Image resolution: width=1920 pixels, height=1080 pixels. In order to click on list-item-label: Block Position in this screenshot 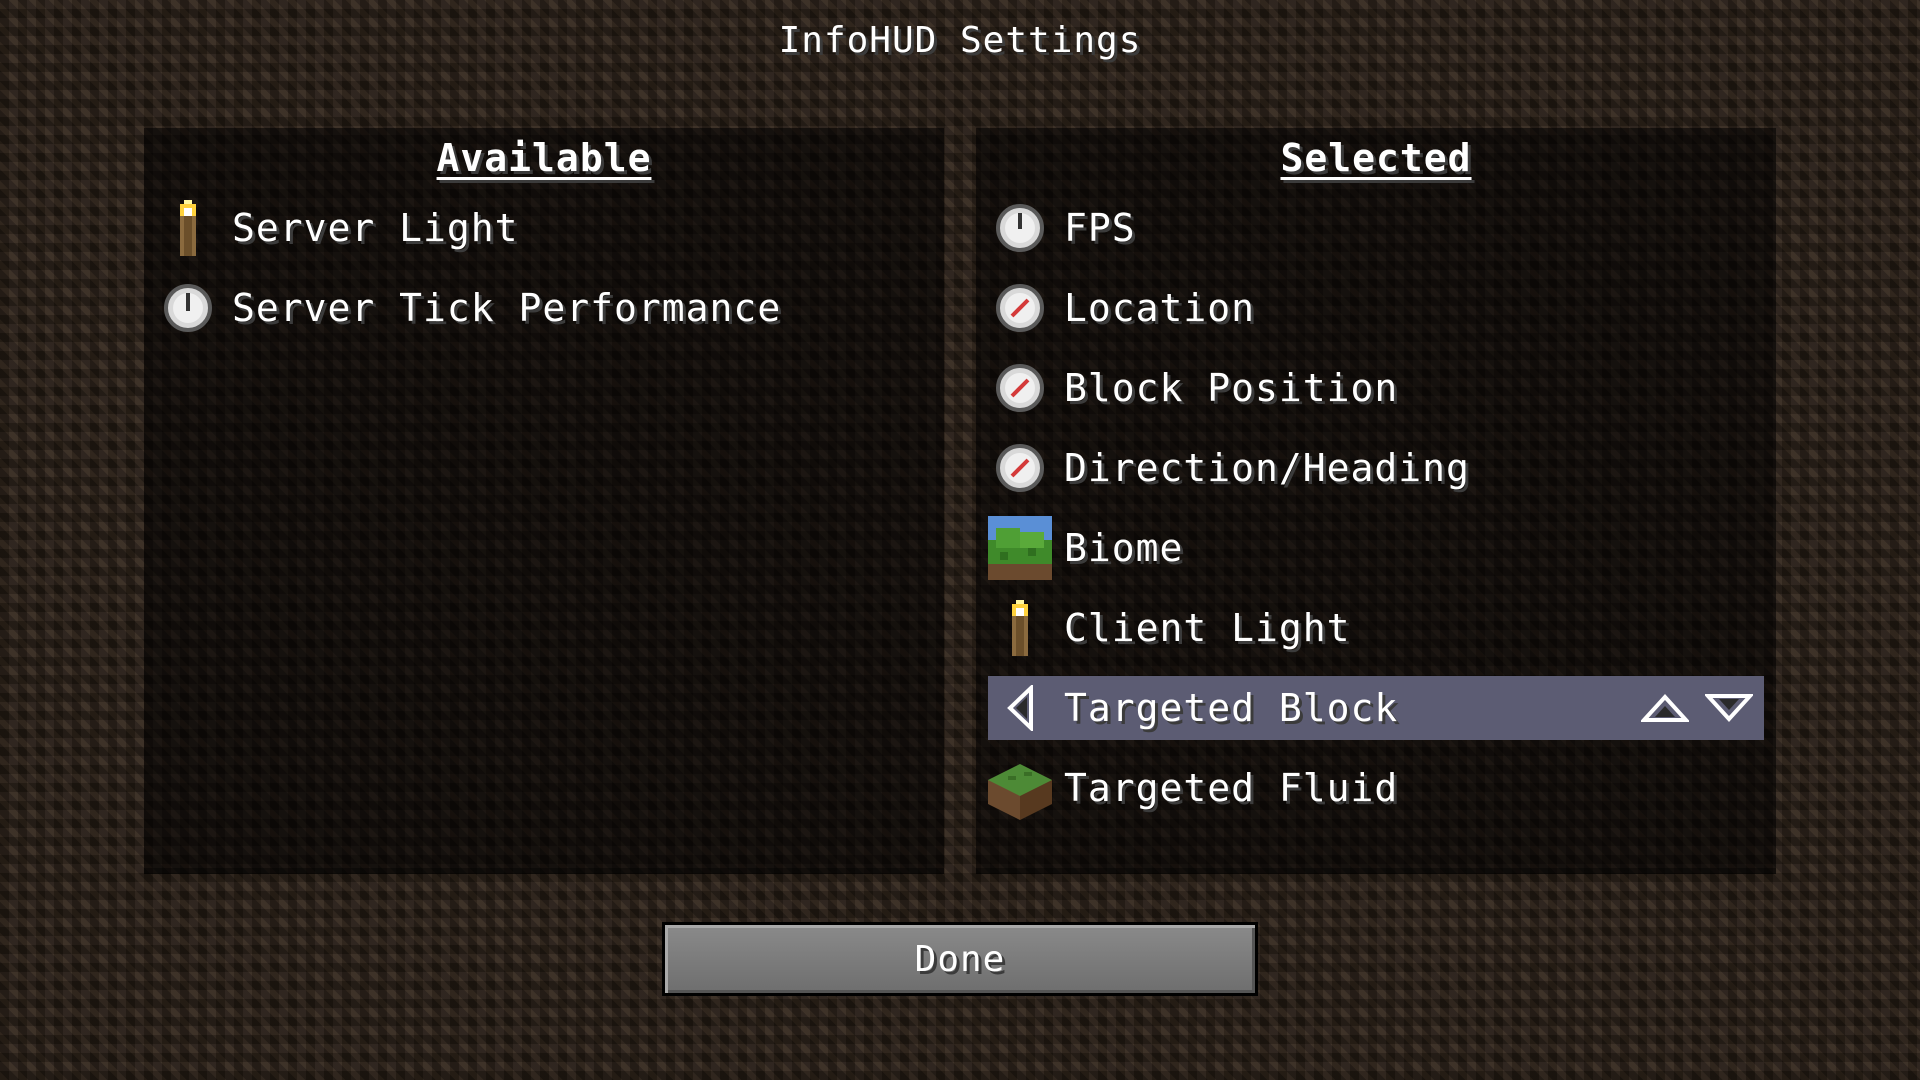, I will do `click(1231, 388)`.